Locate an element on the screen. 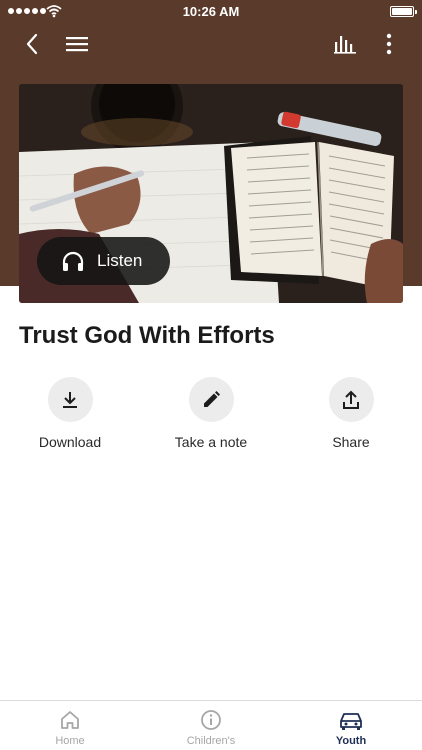 This screenshot has width=422, height=750. more-vertical-icon is located at coordinates (389, 44).